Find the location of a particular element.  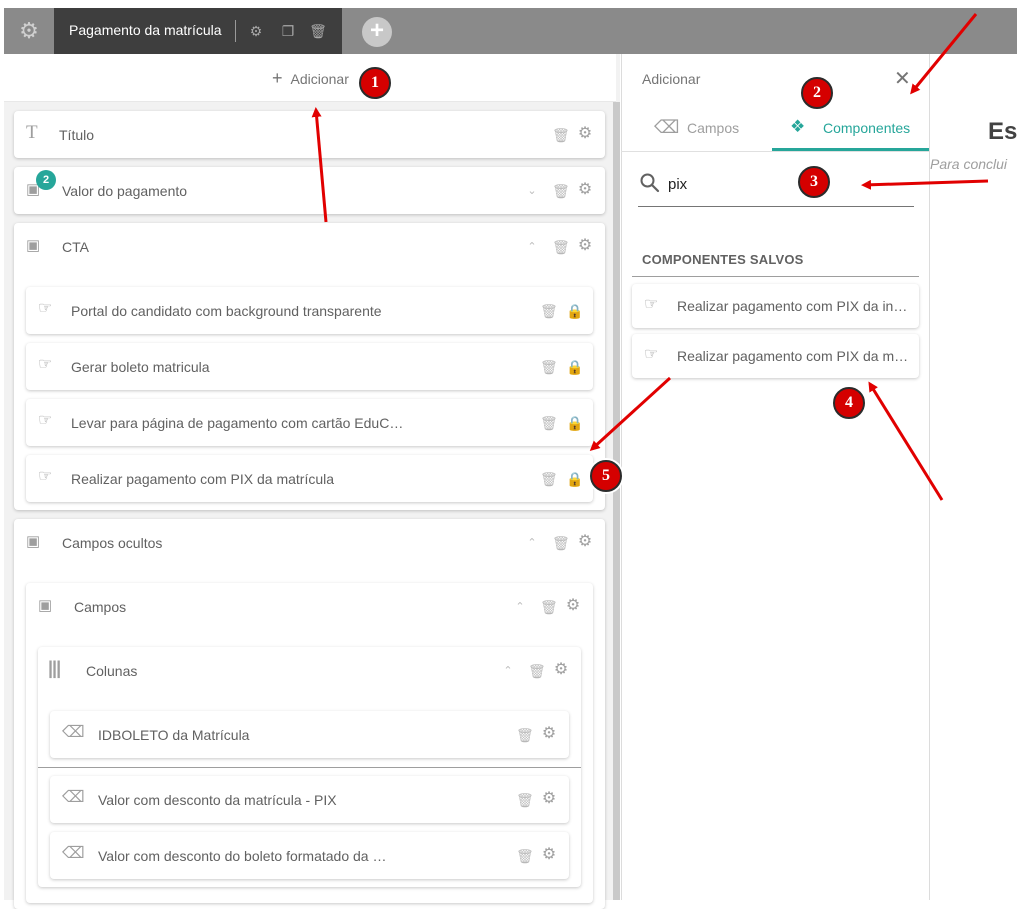

form-tab: Pagamento da matrícula ⚙ ❐ 🗑 is located at coordinates (198, 31).